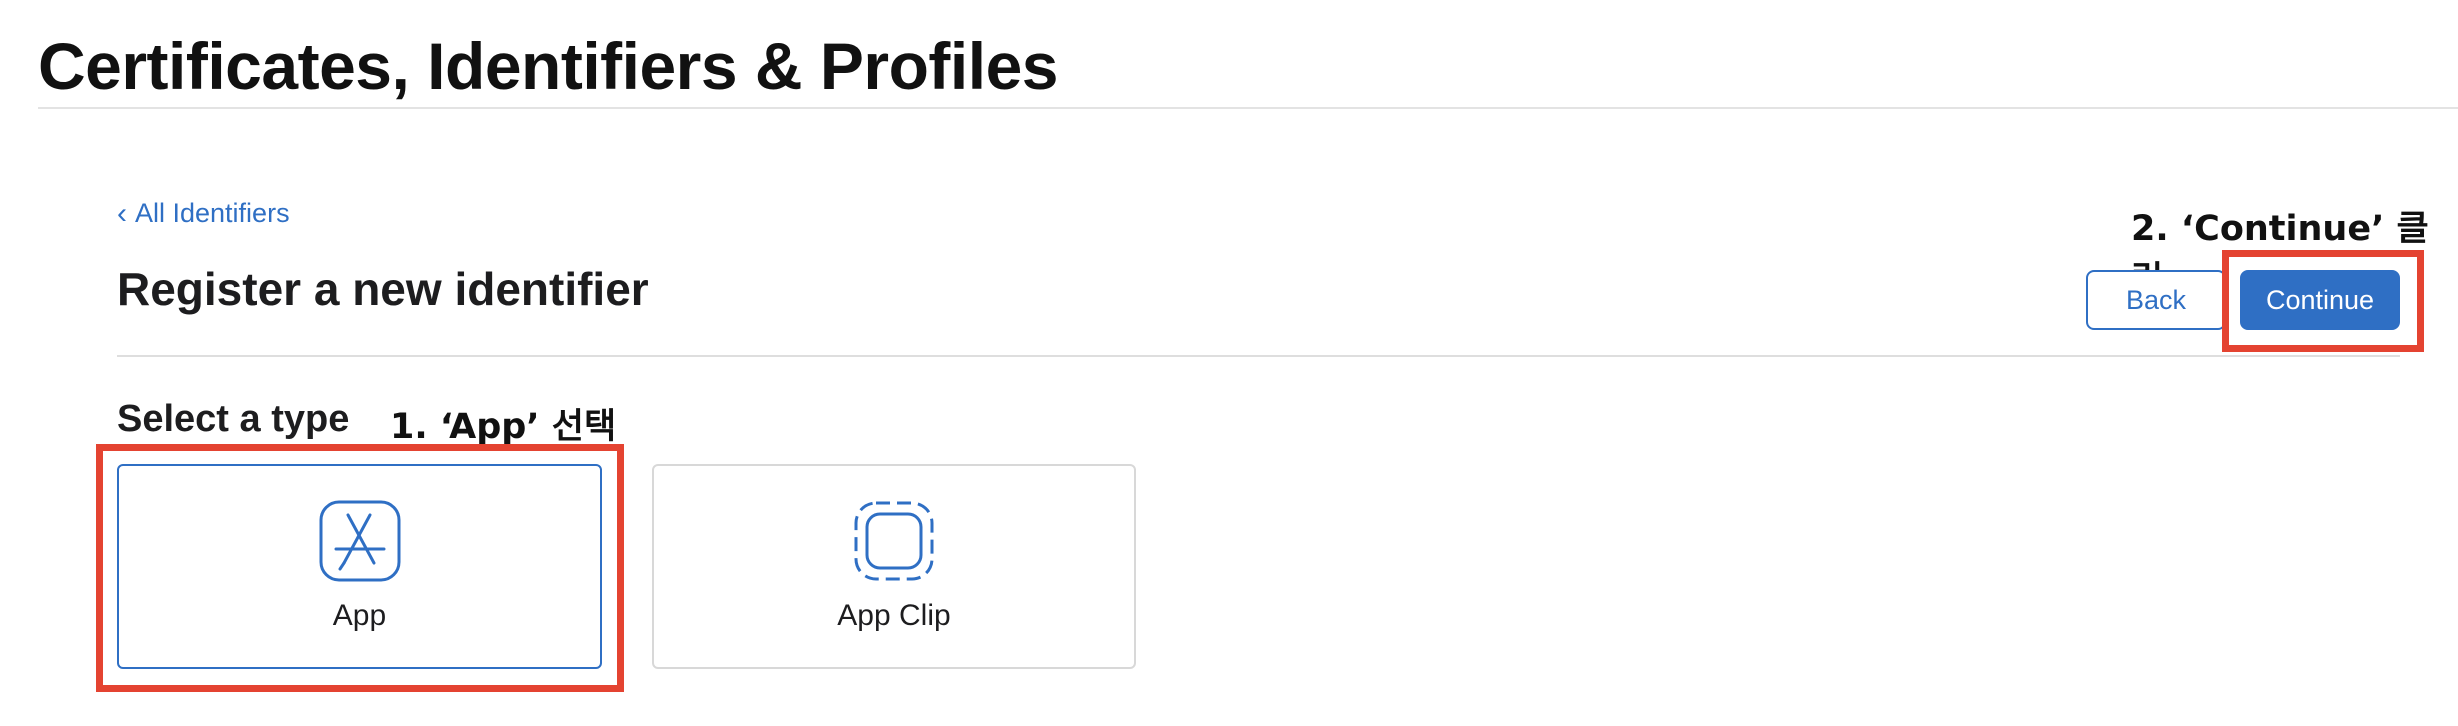  I want to click on register-heading: Register a new identifier, so click(383, 289).